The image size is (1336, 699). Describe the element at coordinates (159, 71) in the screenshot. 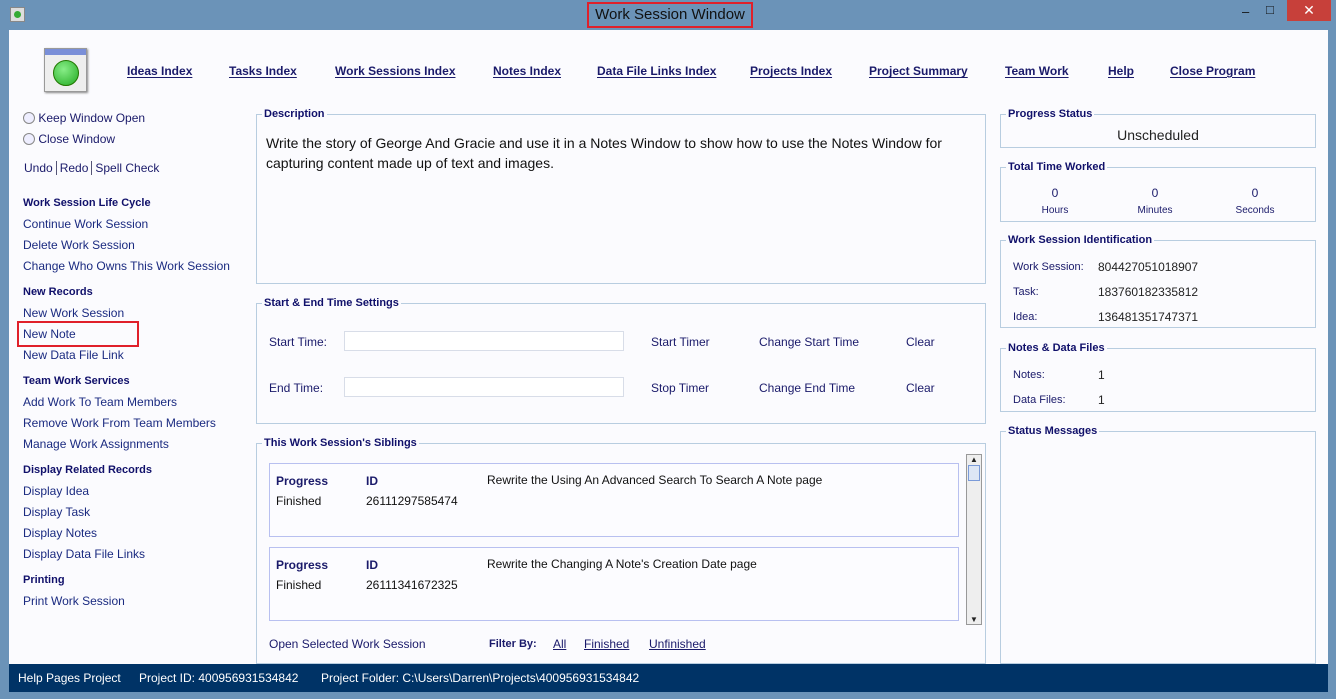

I see `nav-ideas-index: Ideas Index` at that location.